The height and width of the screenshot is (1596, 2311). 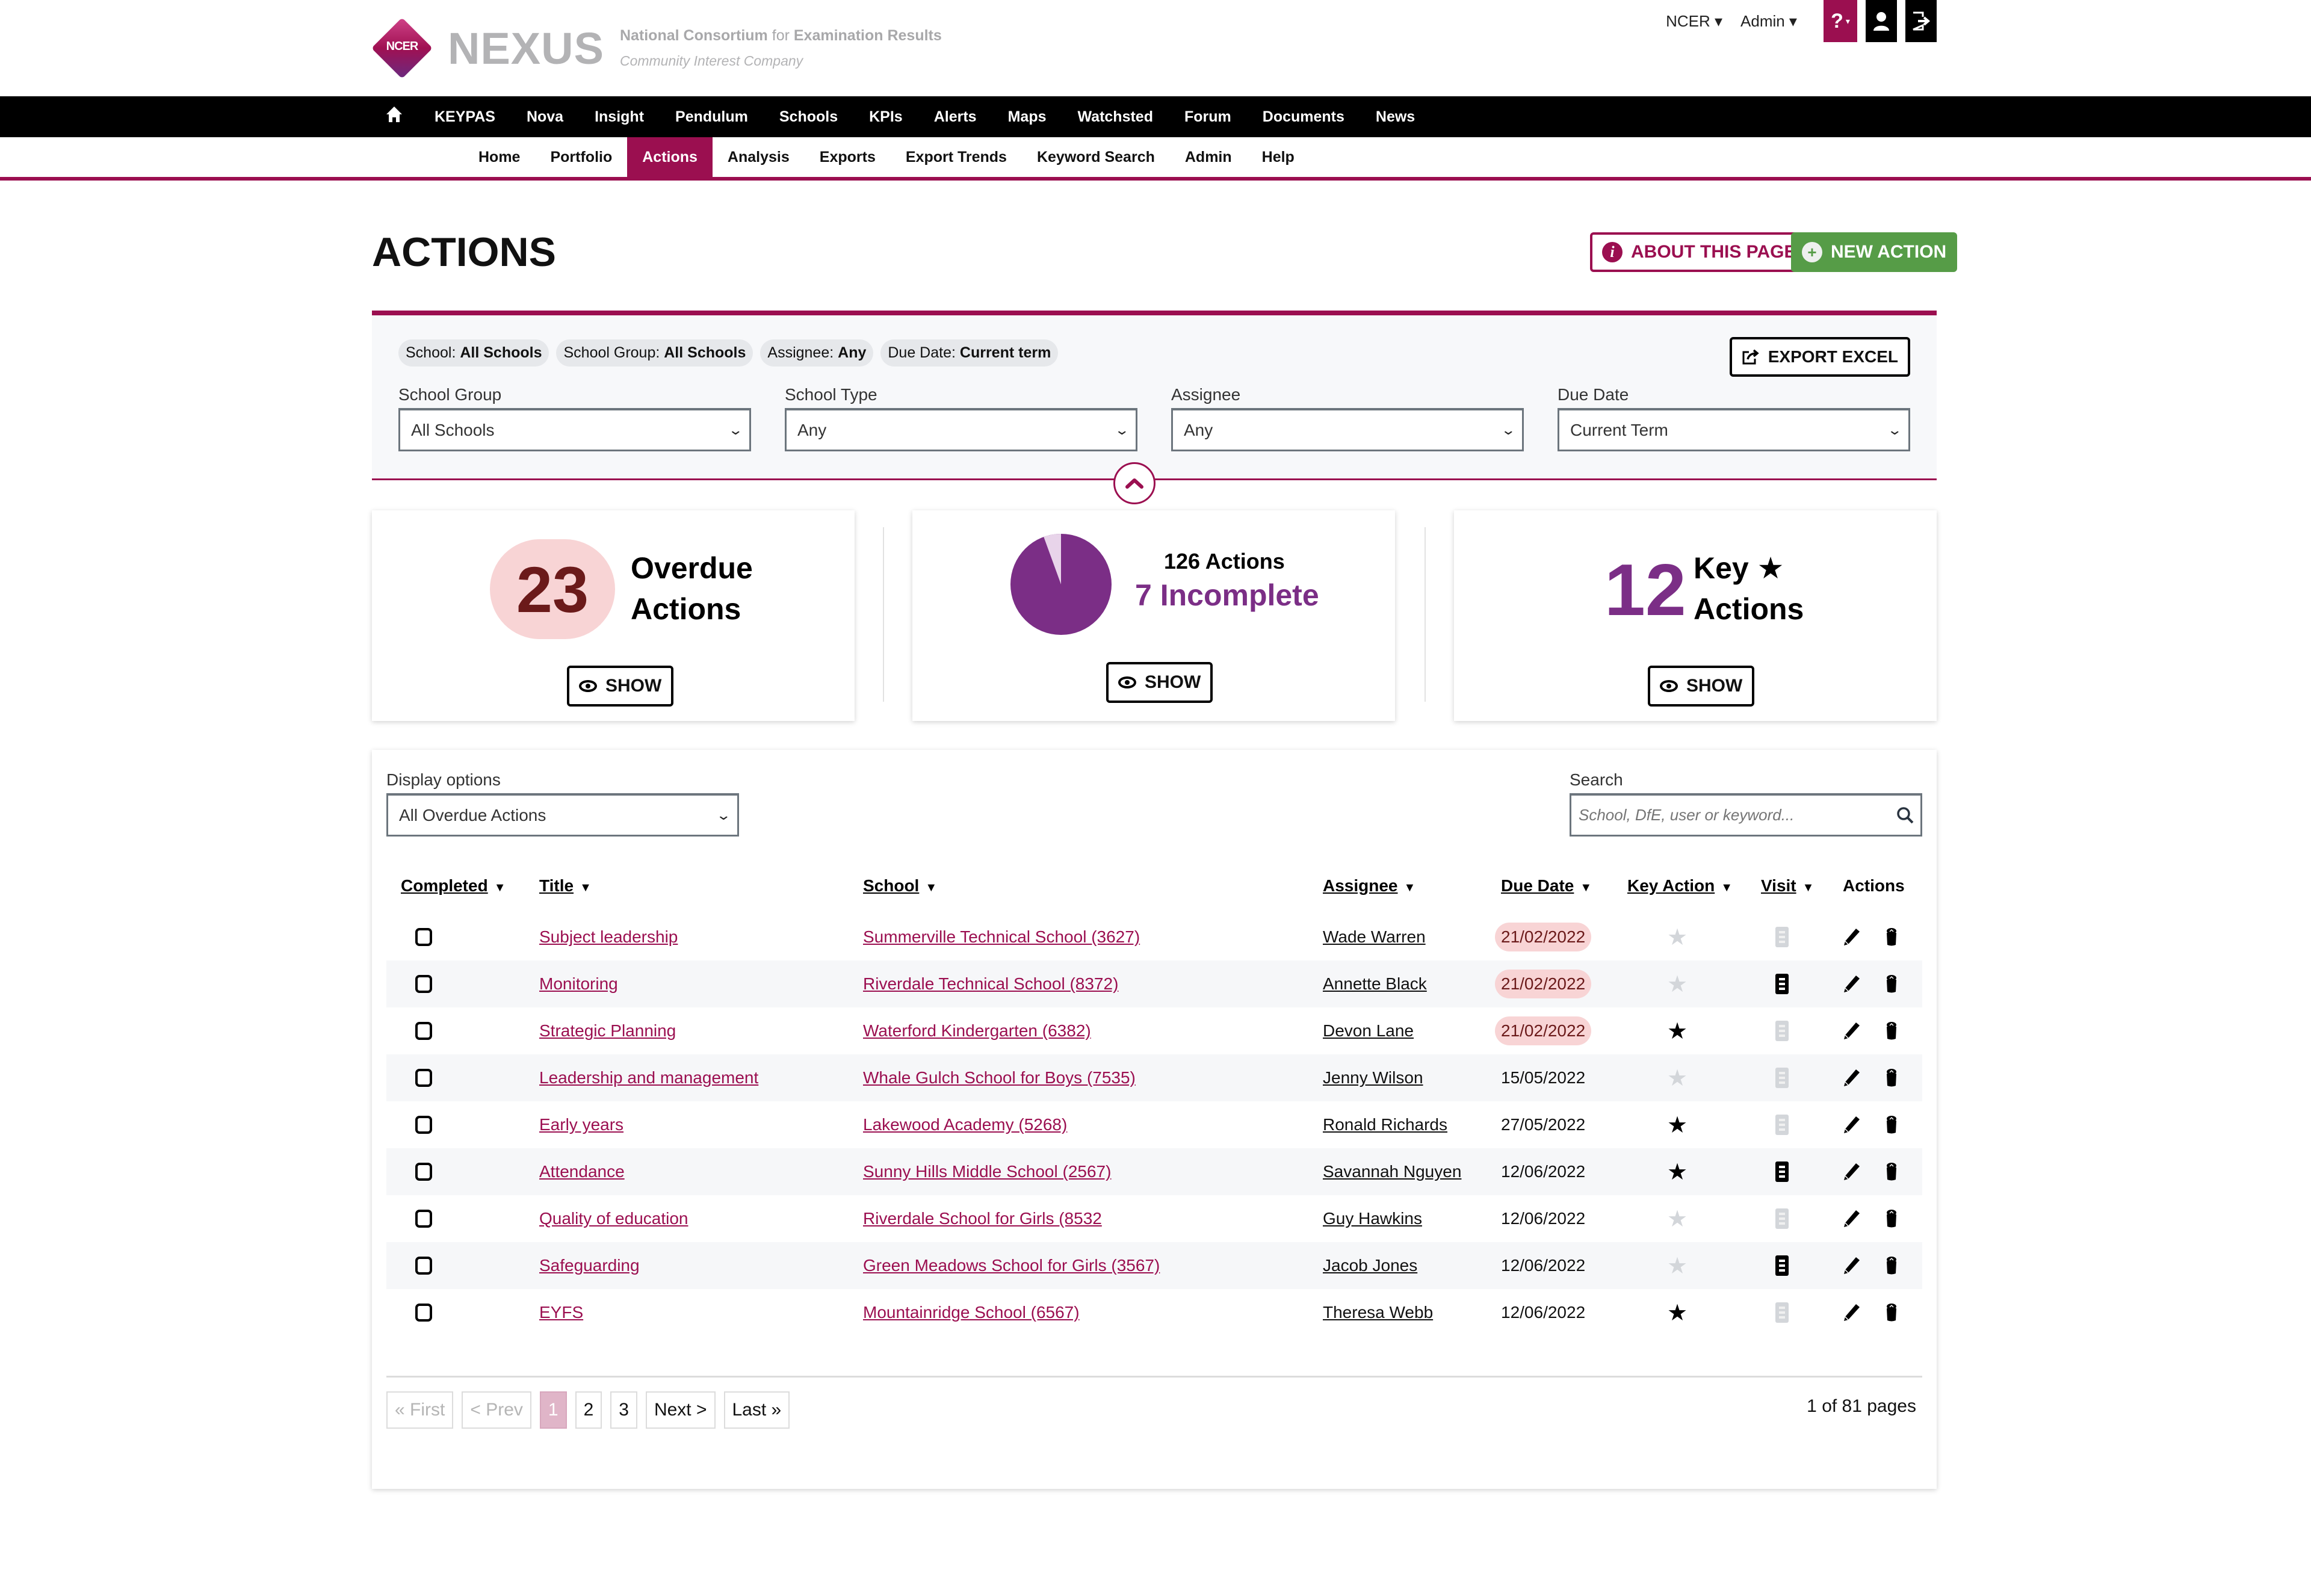 What do you see at coordinates (620, 686) in the screenshot?
I see `show-overdue-button: SHOW` at bounding box center [620, 686].